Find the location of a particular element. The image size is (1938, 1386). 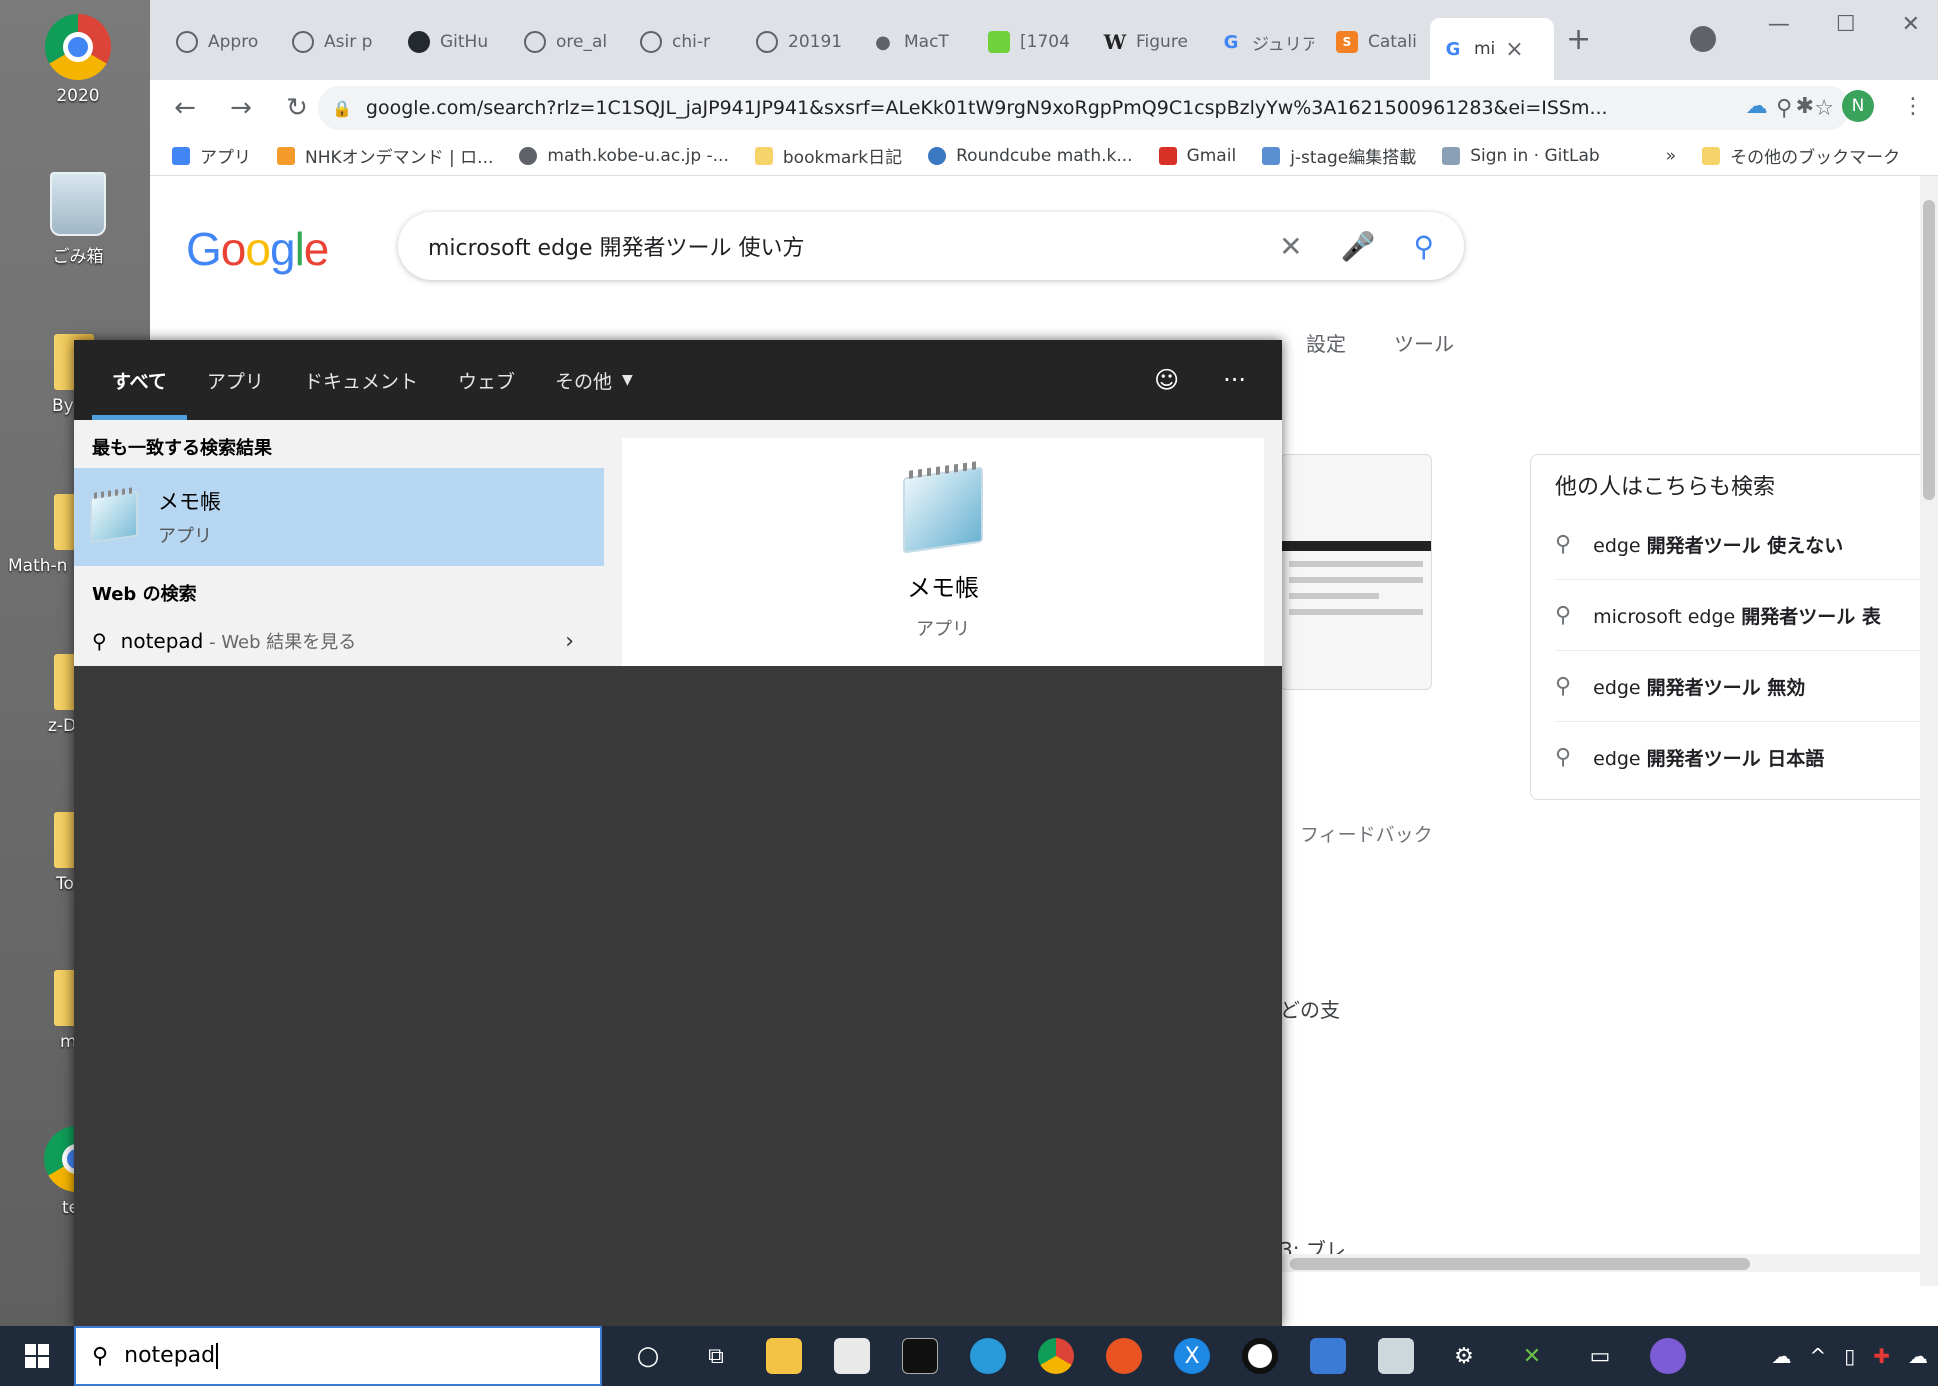

app-x-icon: ✕ is located at coordinates (1532, 1356).